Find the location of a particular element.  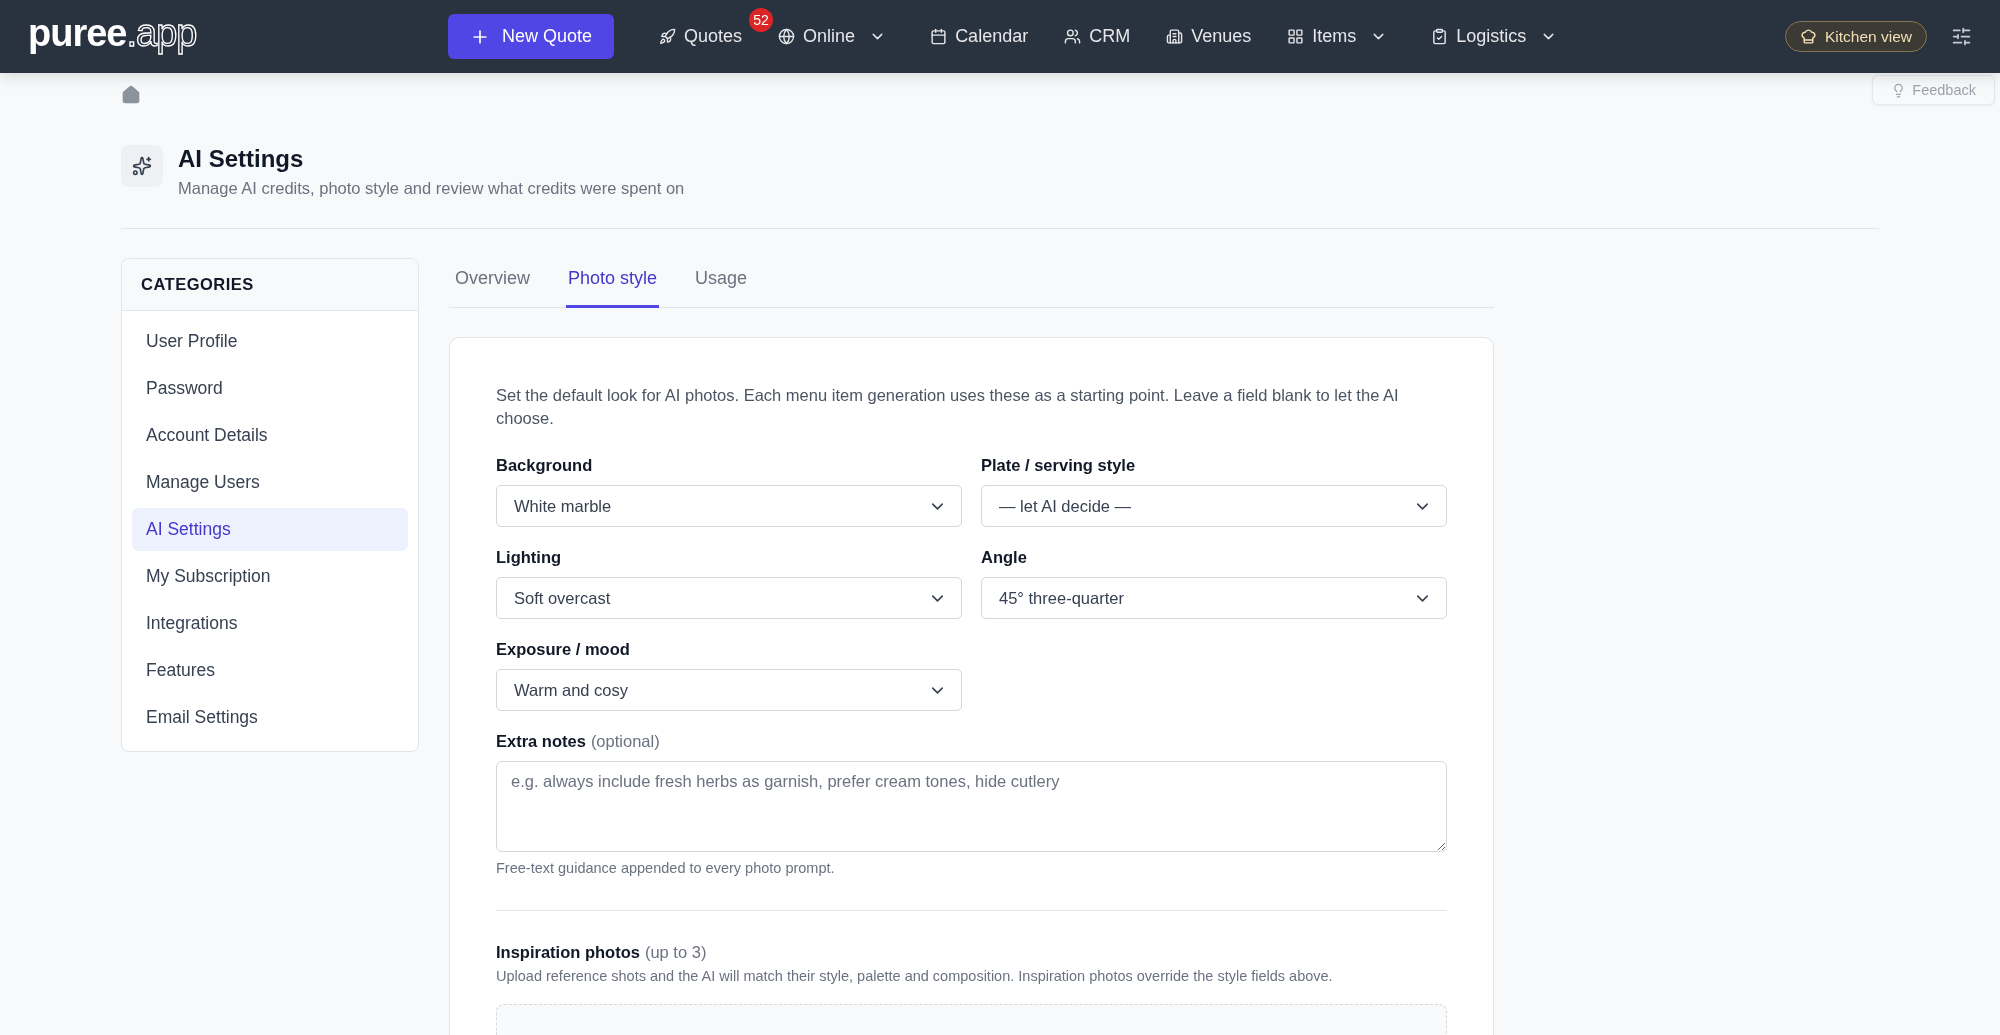

kitchen-view-button: Kitchen view is located at coordinates (1856, 36).